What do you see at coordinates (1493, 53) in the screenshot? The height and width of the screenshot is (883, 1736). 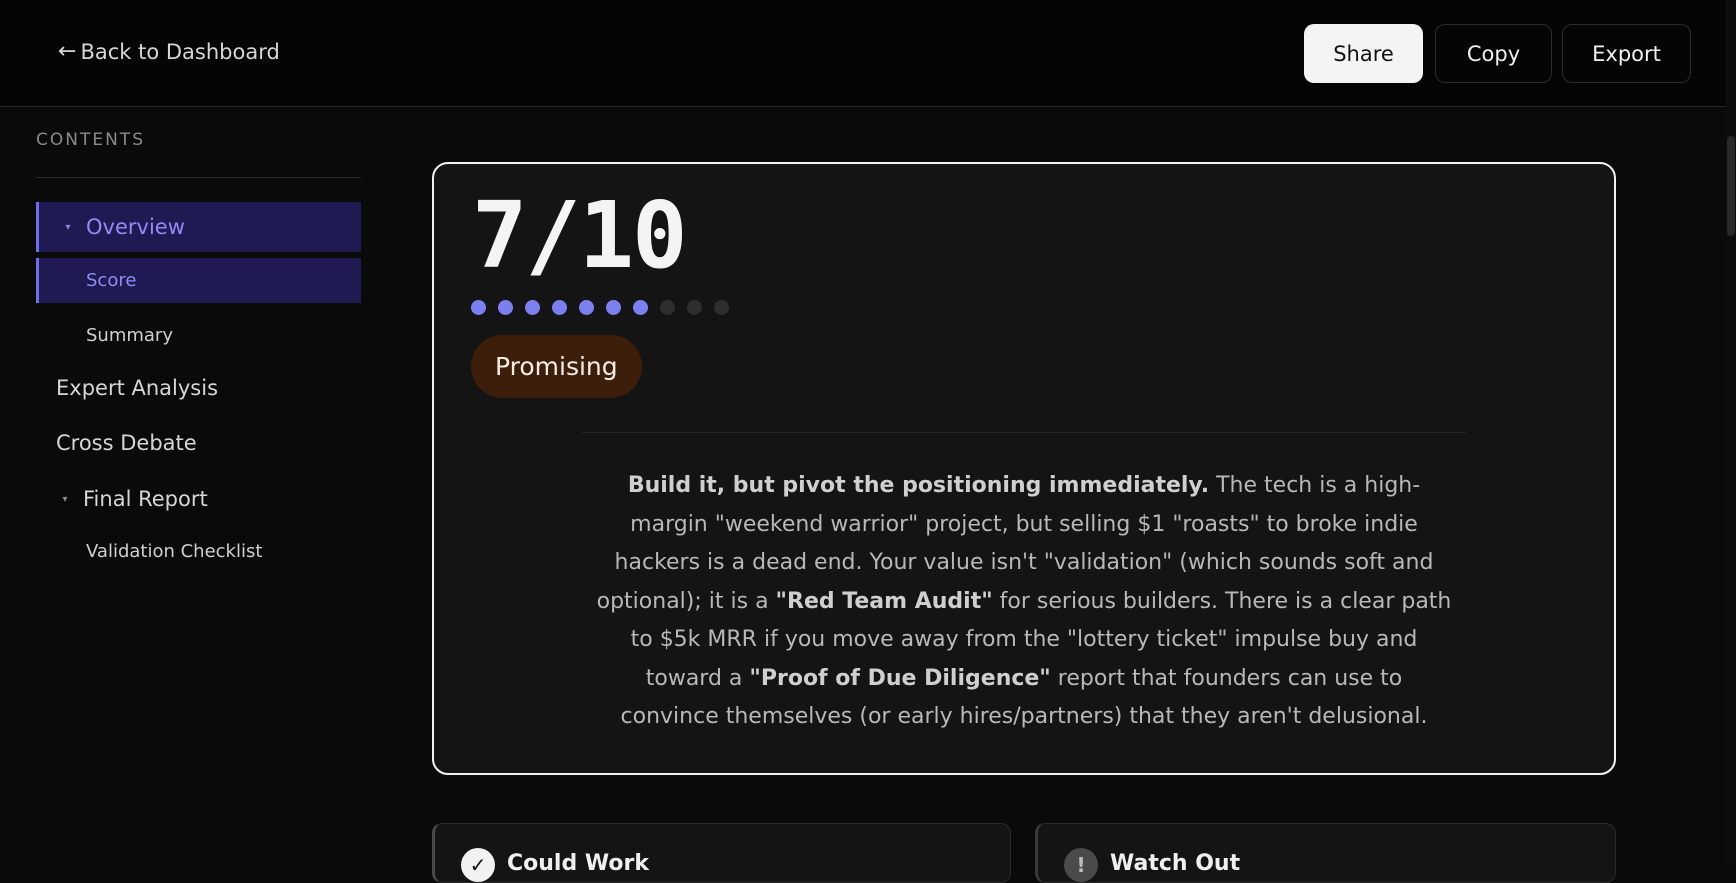 I see `copy-button: Copy` at bounding box center [1493, 53].